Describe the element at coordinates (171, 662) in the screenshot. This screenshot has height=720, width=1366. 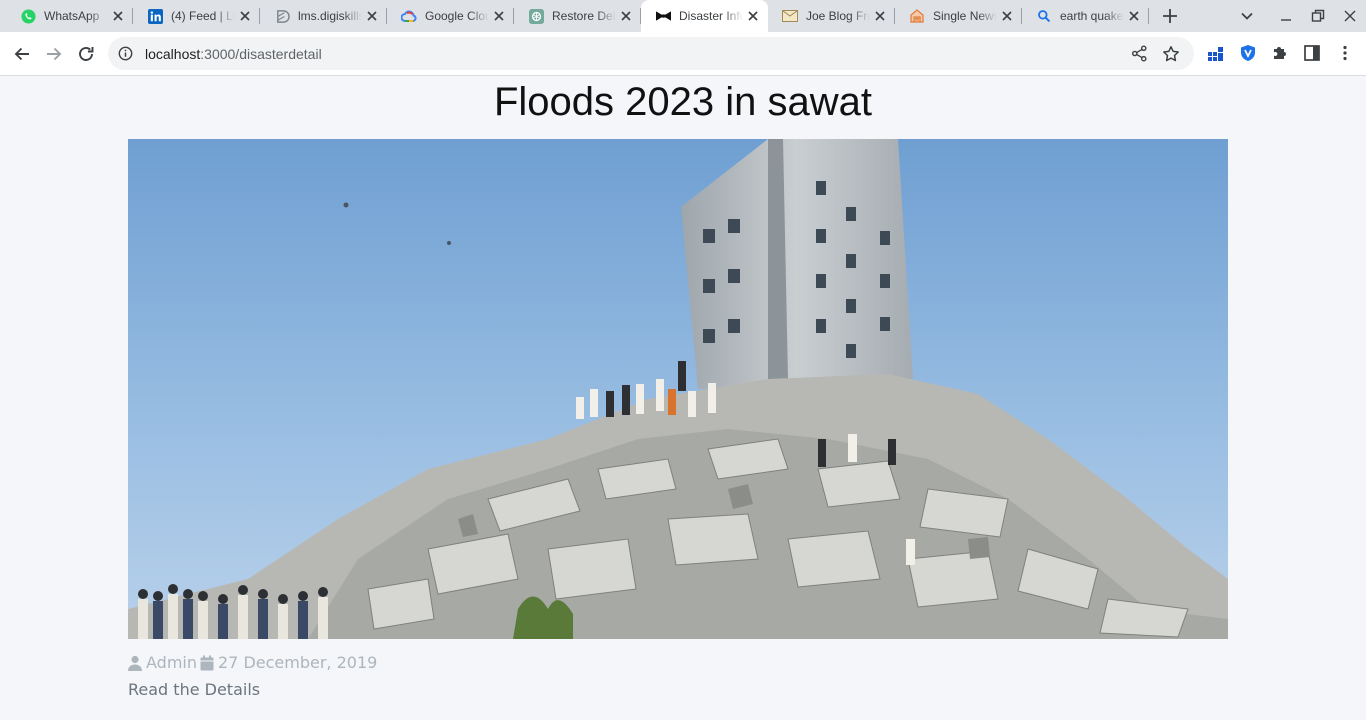
I see `post-author: Admin` at that location.